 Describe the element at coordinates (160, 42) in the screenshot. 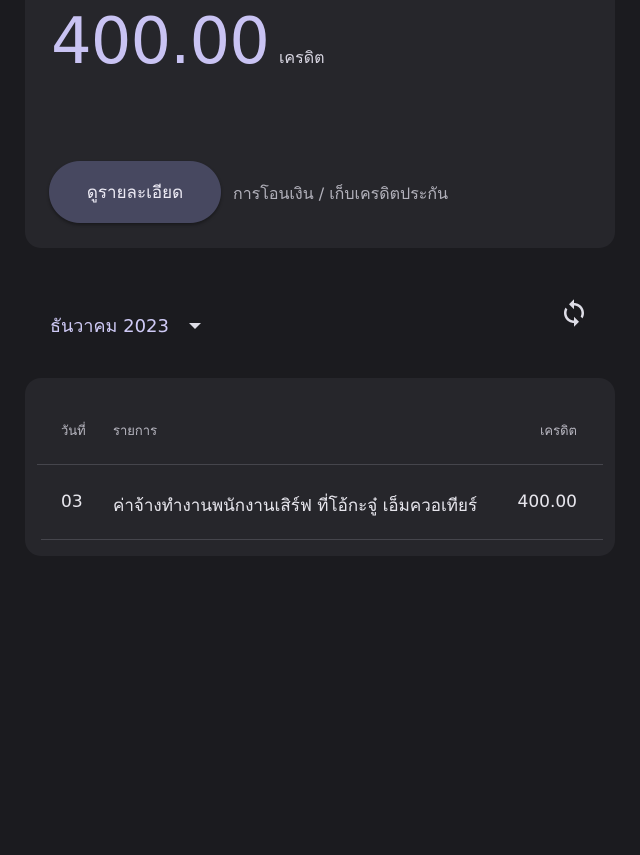

I see `balance-amount: 400.00` at that location.